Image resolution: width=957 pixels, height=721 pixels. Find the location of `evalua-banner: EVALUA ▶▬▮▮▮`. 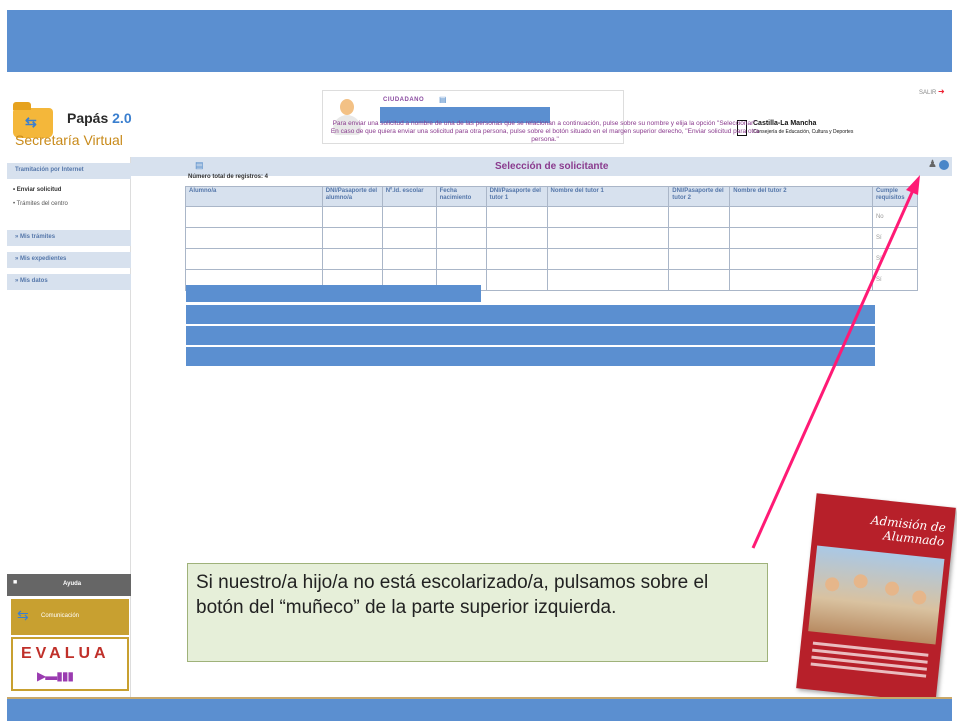

evalua-banner: EVALUA ▶▬▮▮▮ is located at coordinates (70, 664).